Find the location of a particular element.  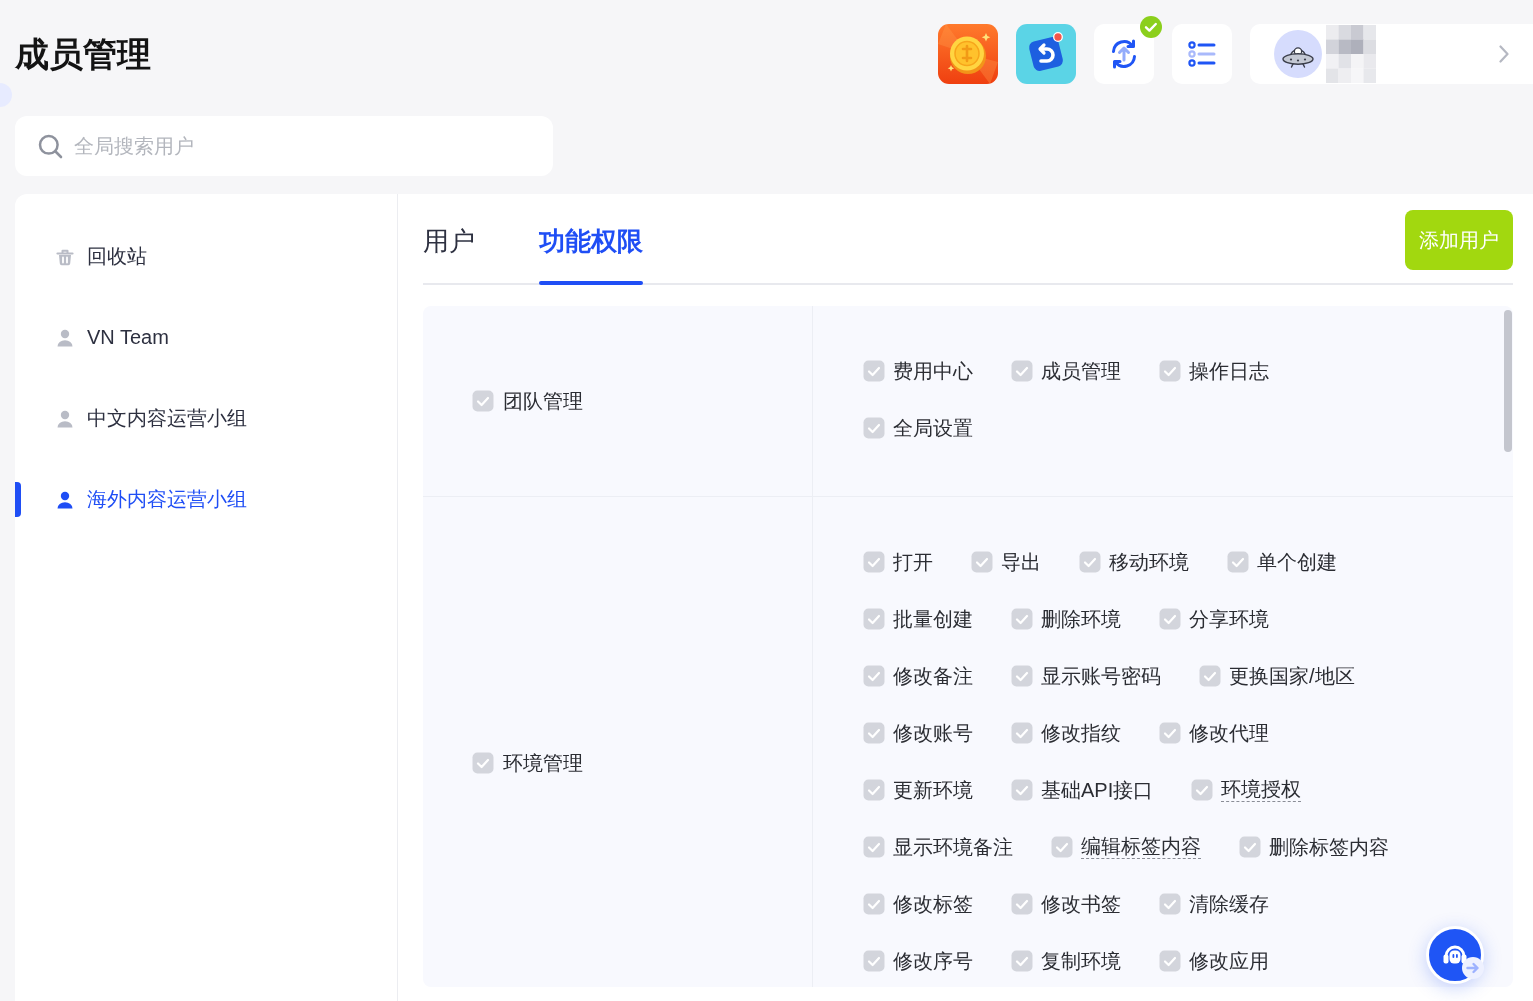

permission-label: 清除缓存 is located at coordinates (1229, 904).